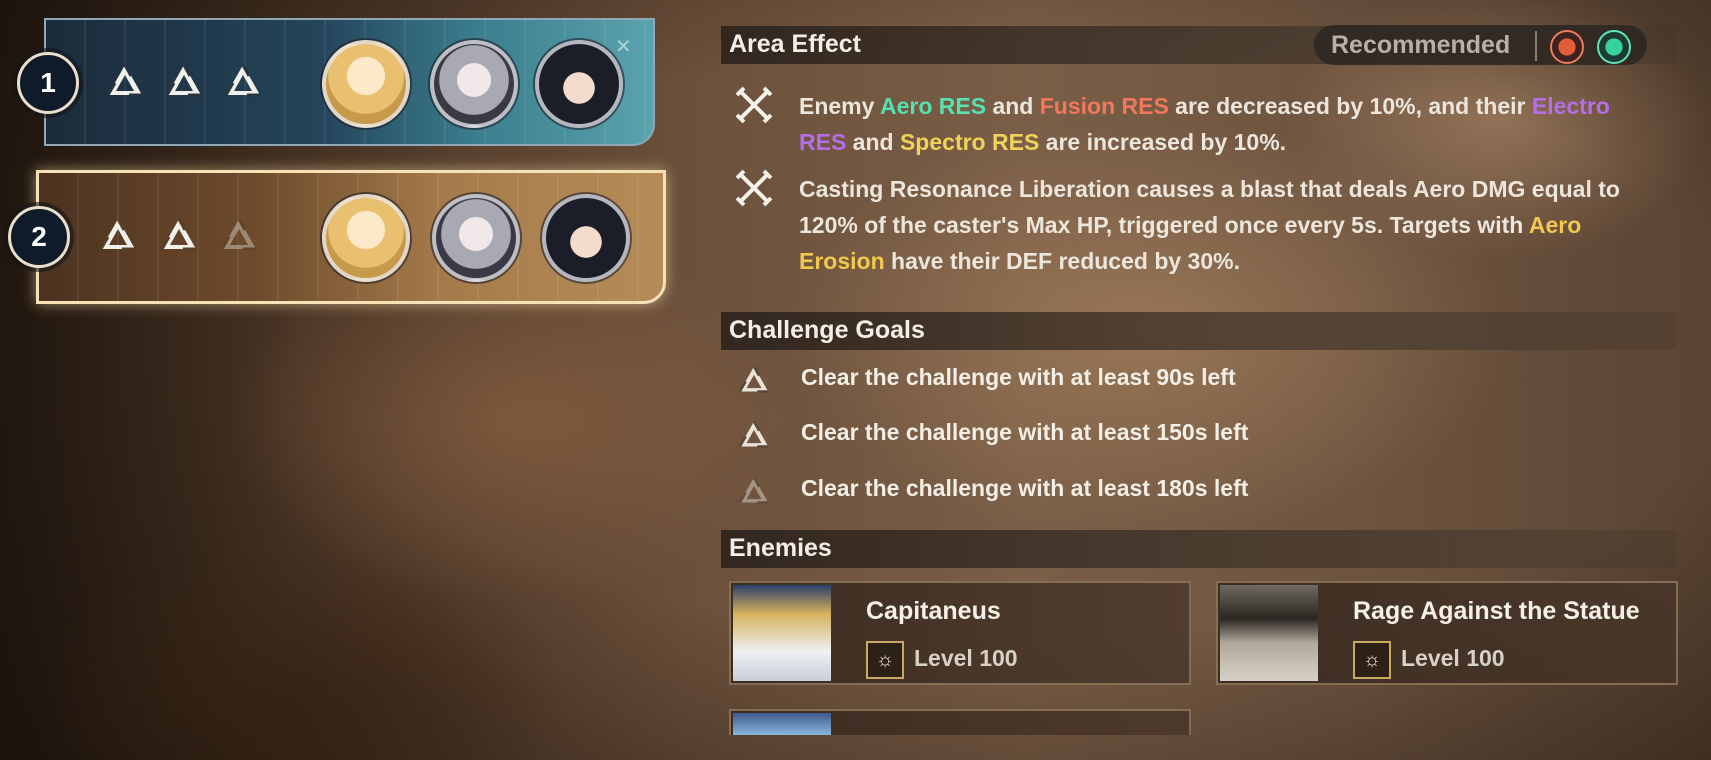  Describe the element at coordinates (48, 83) in the screenshot. I see `stage-number-badge: 1` at that location.